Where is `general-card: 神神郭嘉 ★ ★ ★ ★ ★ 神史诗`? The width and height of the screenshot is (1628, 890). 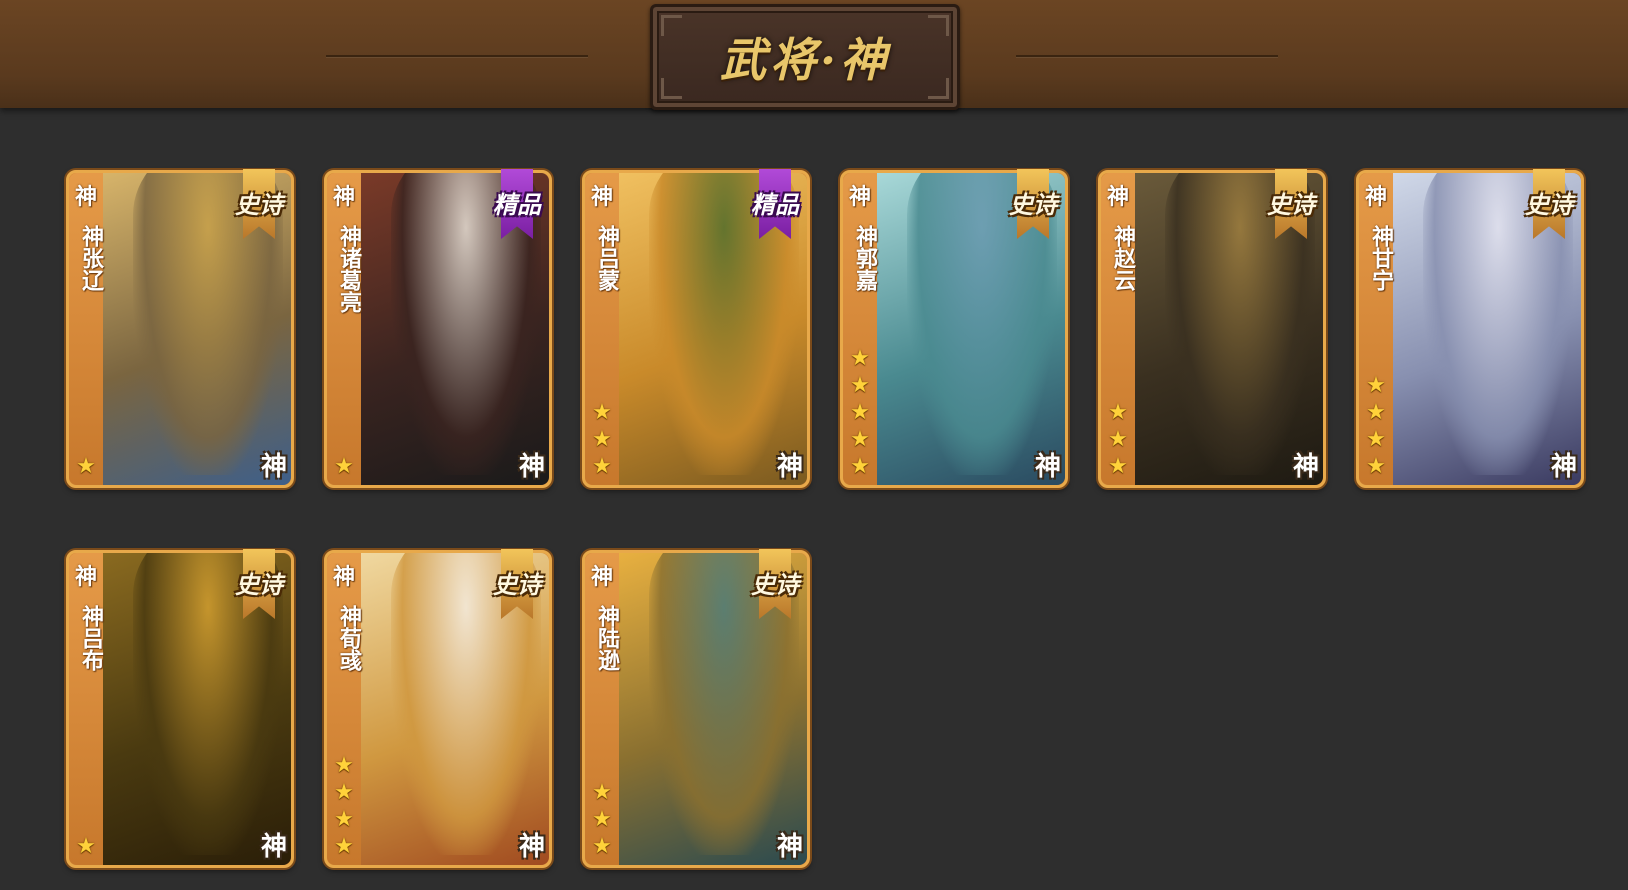
general-card: 神神郭嘉 ★ ★ ★ ★ ★ 神史诗 is located at coordinates (954, 328).